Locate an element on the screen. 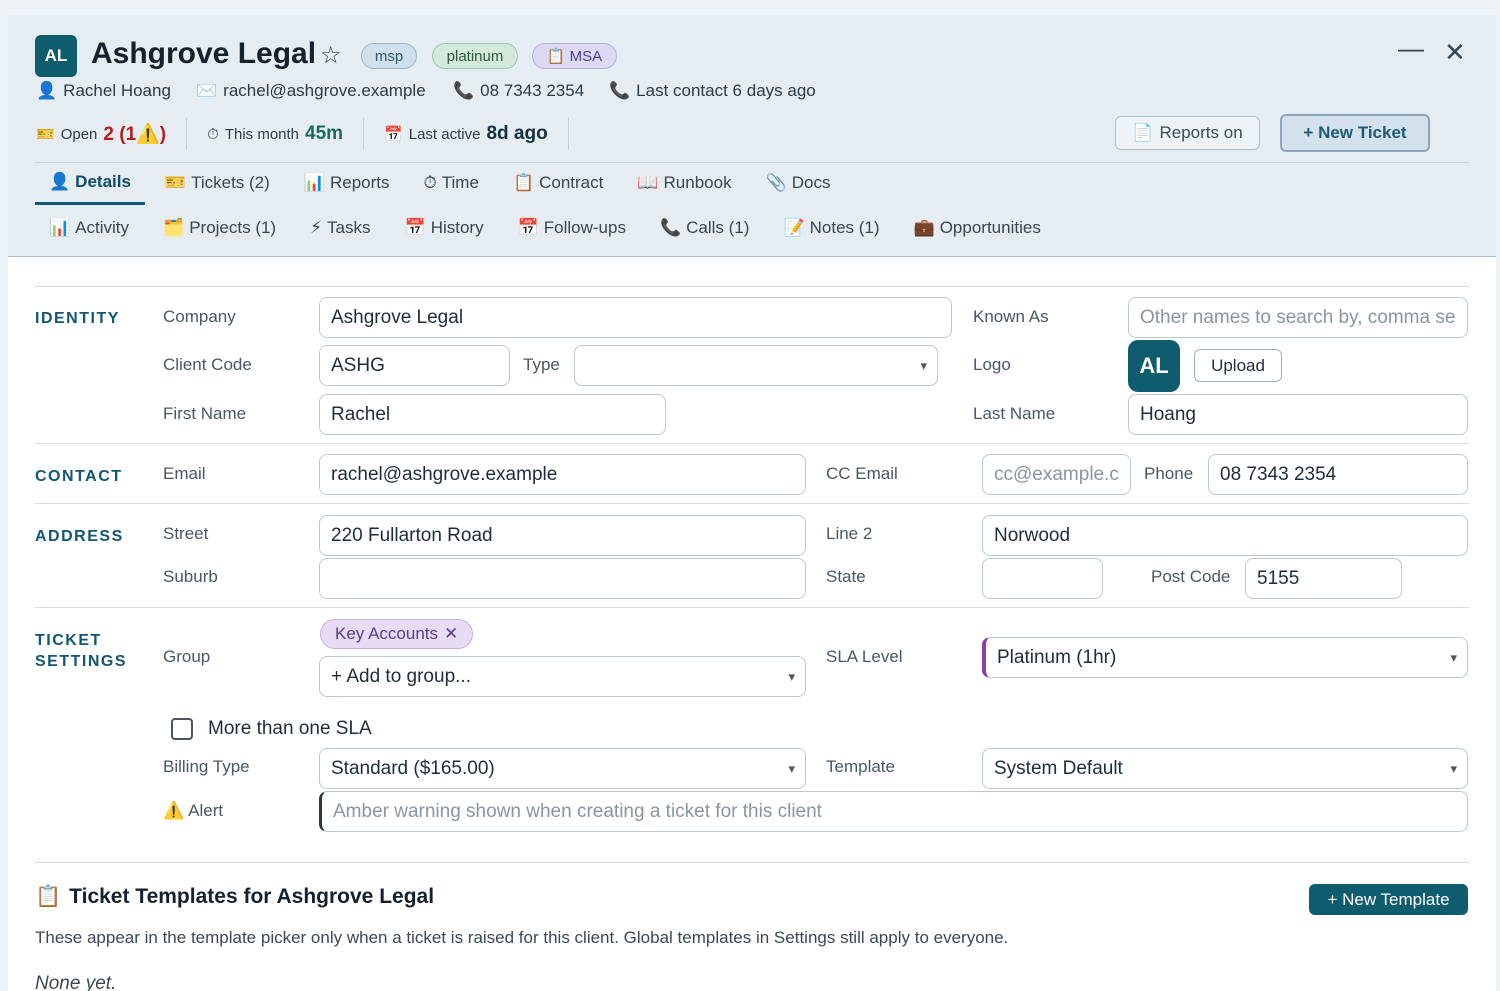  tab-label: Calls (1) is located at coordinates (718, 227).